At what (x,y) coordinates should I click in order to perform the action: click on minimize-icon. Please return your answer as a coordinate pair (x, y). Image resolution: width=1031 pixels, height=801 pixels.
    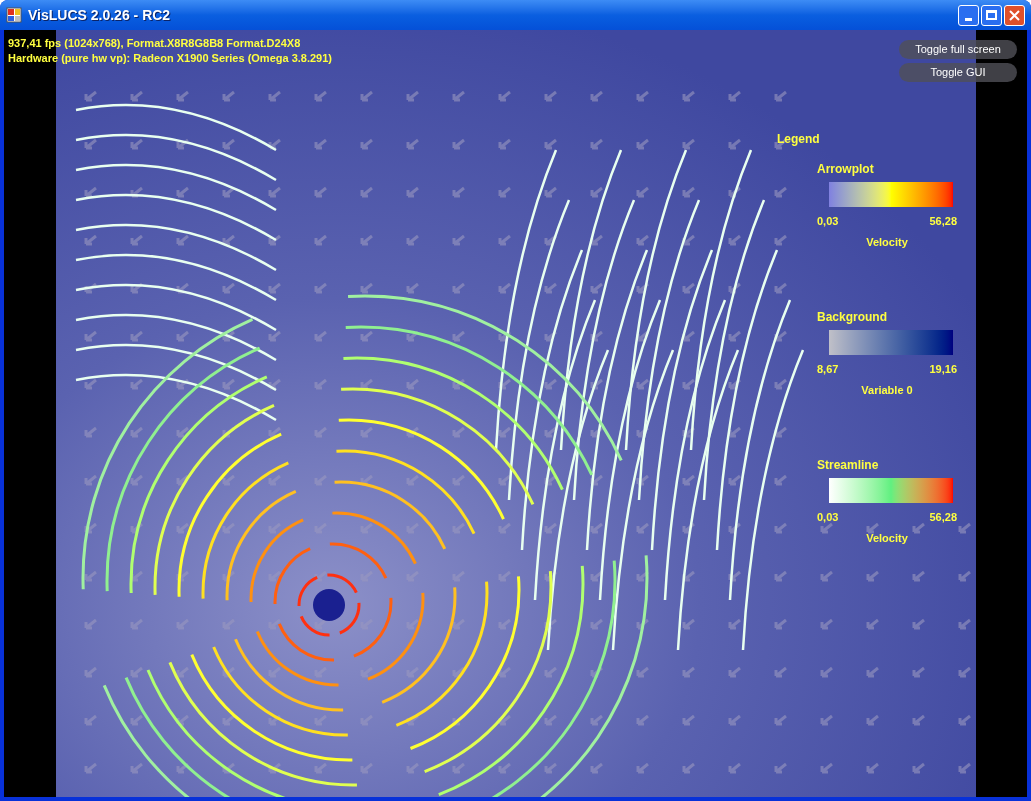
    Looking at the image, I should click on (968, 19).